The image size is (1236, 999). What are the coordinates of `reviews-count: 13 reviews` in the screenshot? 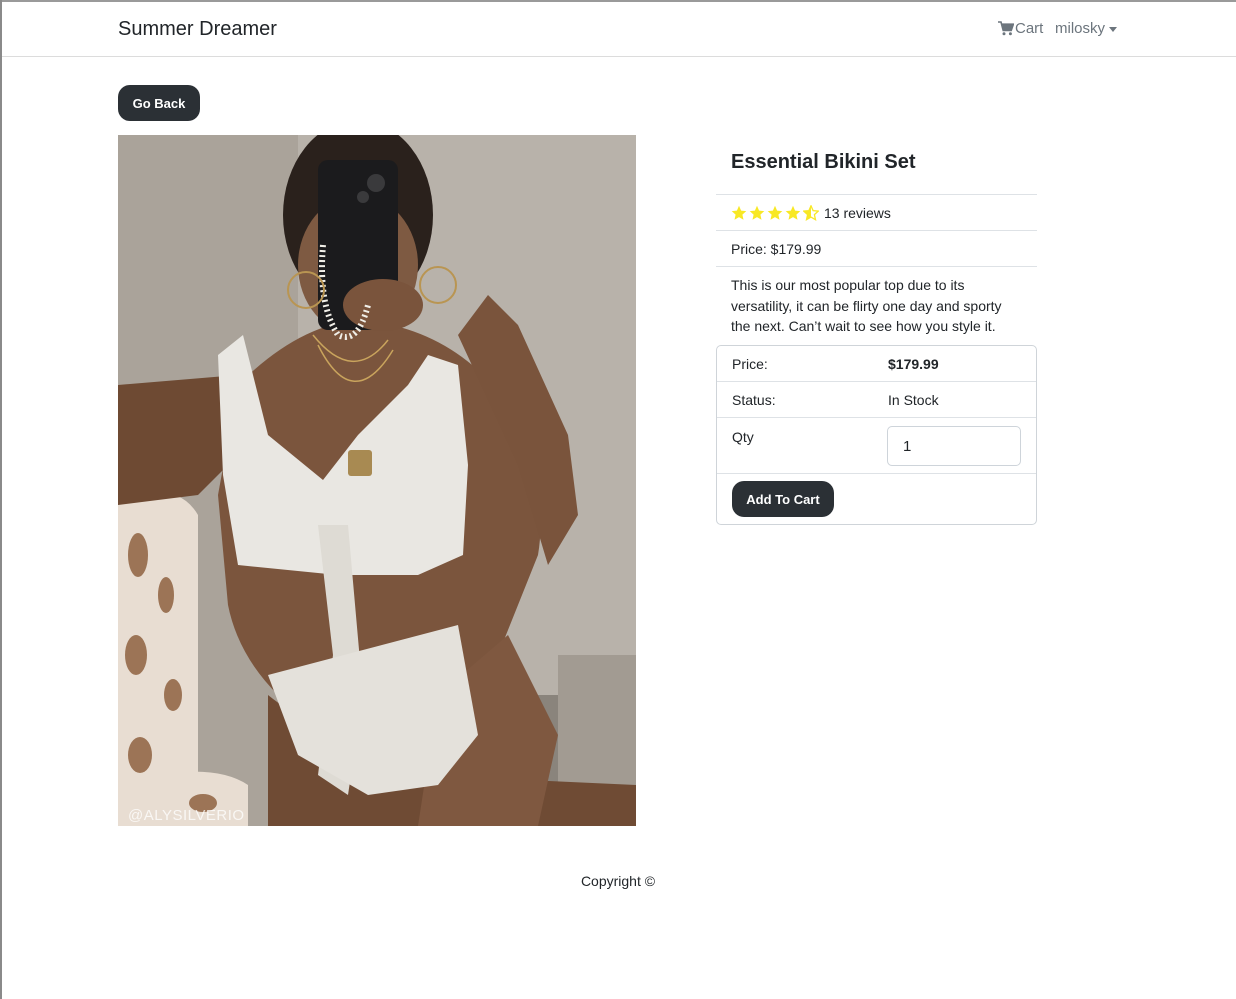 It's located at (857, 212).